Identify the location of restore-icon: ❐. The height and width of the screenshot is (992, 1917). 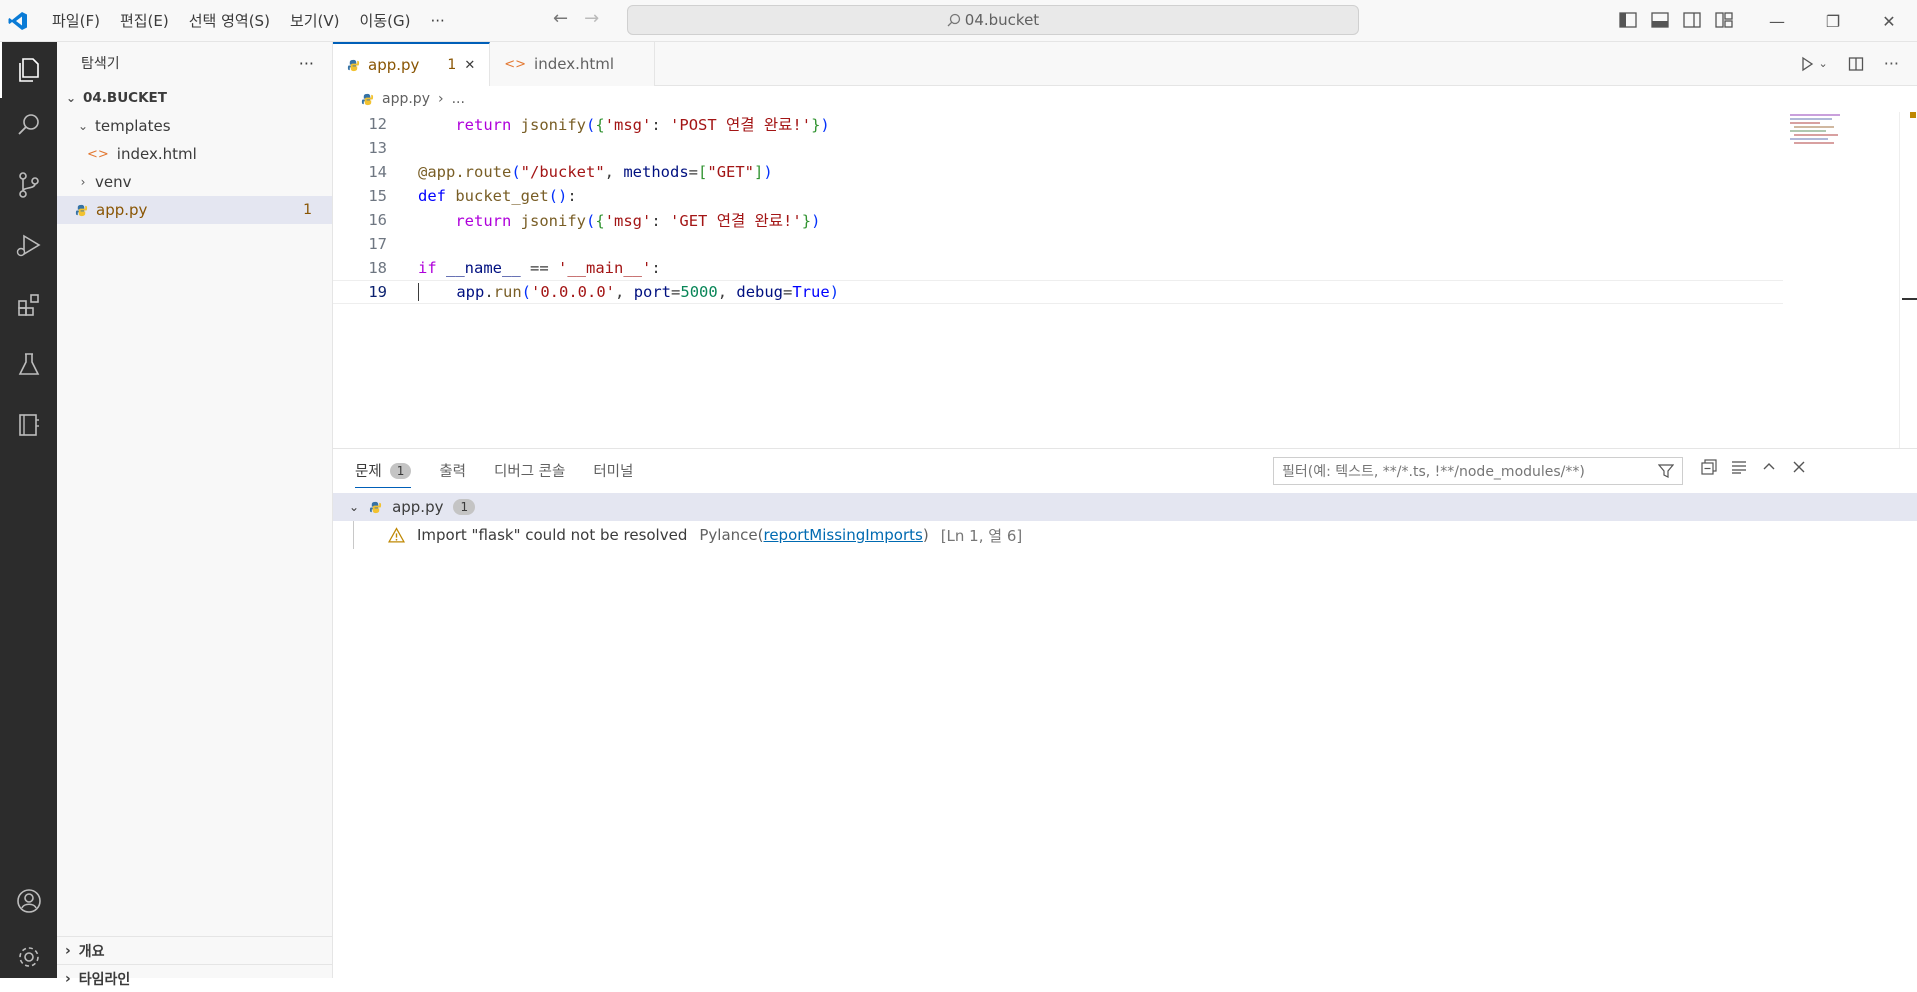
(1833, 21).